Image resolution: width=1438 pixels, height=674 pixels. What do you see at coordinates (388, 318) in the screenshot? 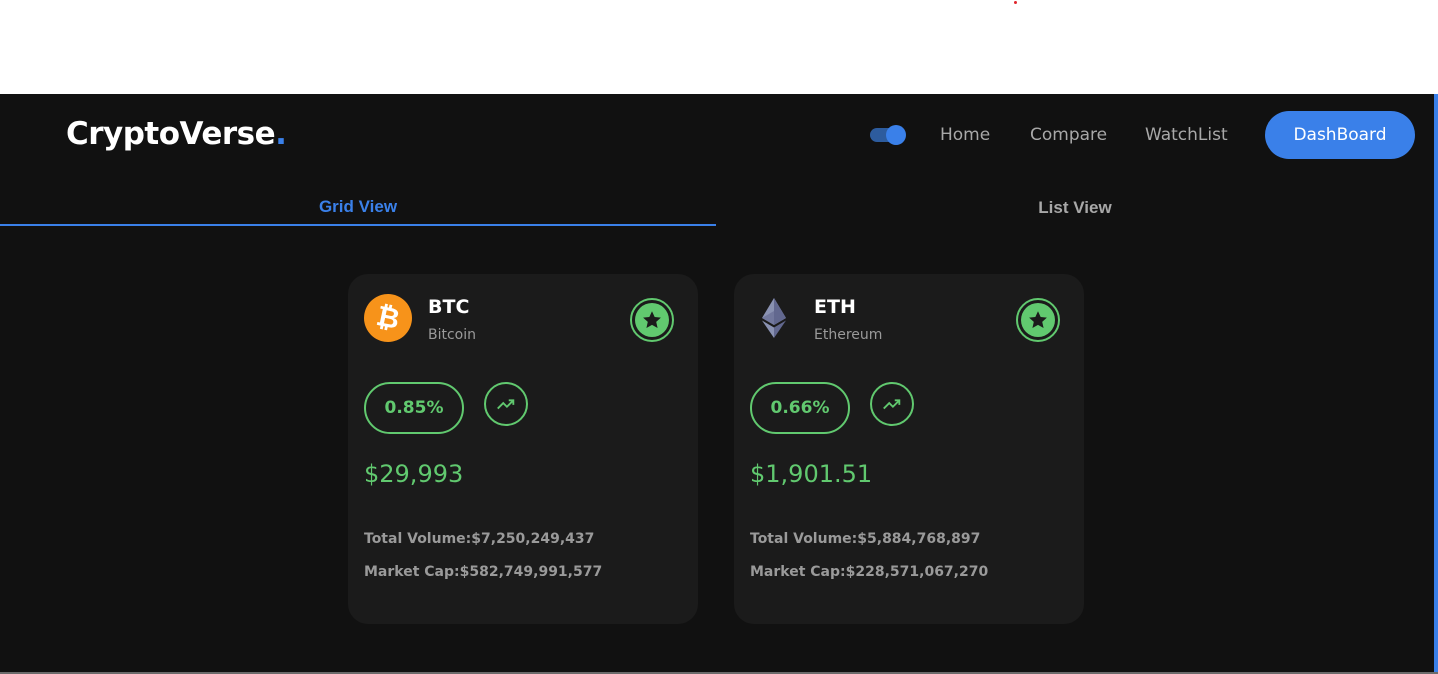
I see `bitcoin-logo-icon: ₿` at bounding box center [388, 318].